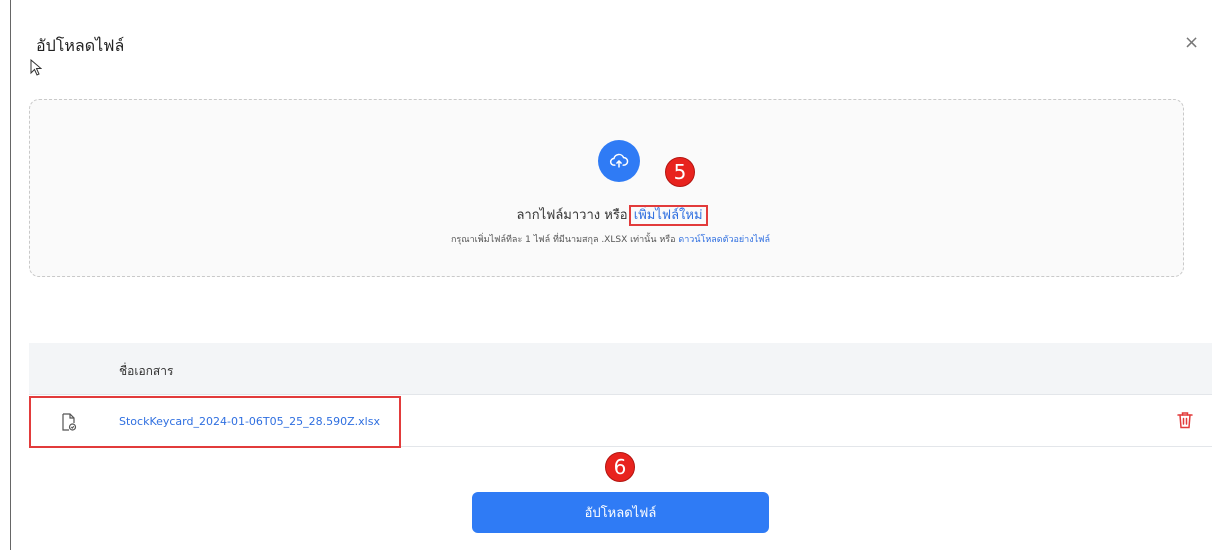 The height and width of the screenshot is (550, 1221). Describe the element at coordinates (668, 215) in the screenshot. I see `add-new-file-link: เพิ่มไฟล์ใหม่` at that location.